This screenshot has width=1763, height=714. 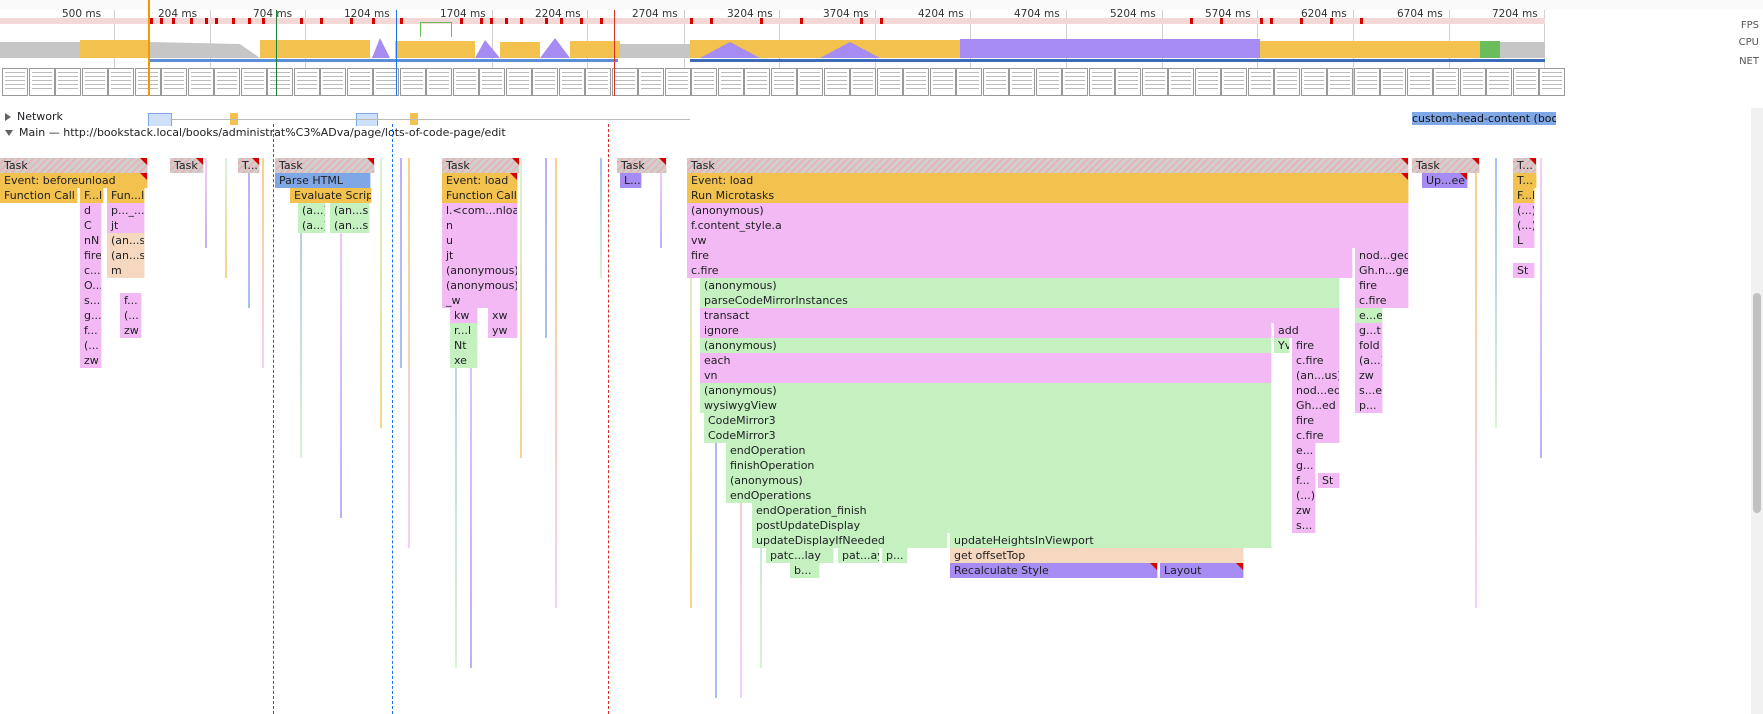 I want to click on network-request-badge: custom-head-content (bookstac, so click(x=1484, y=118).